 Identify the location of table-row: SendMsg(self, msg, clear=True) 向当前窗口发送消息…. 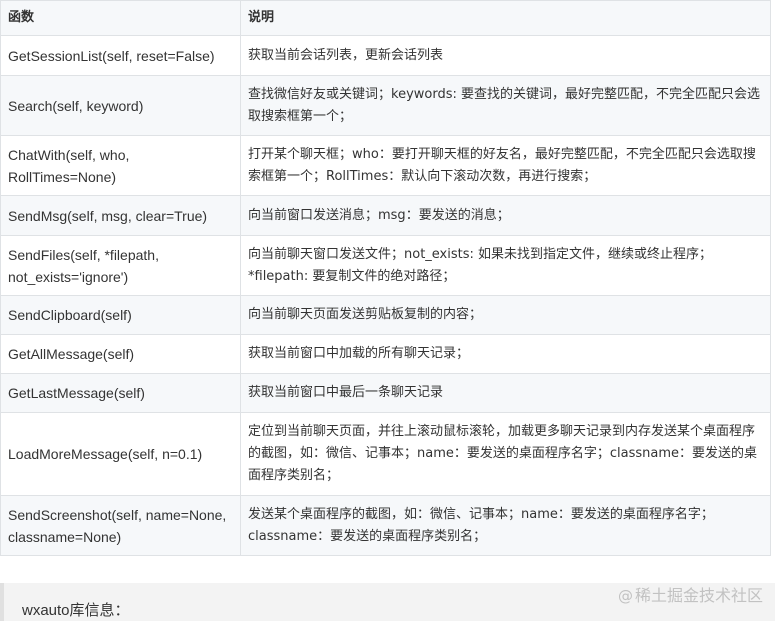
(385, 215).